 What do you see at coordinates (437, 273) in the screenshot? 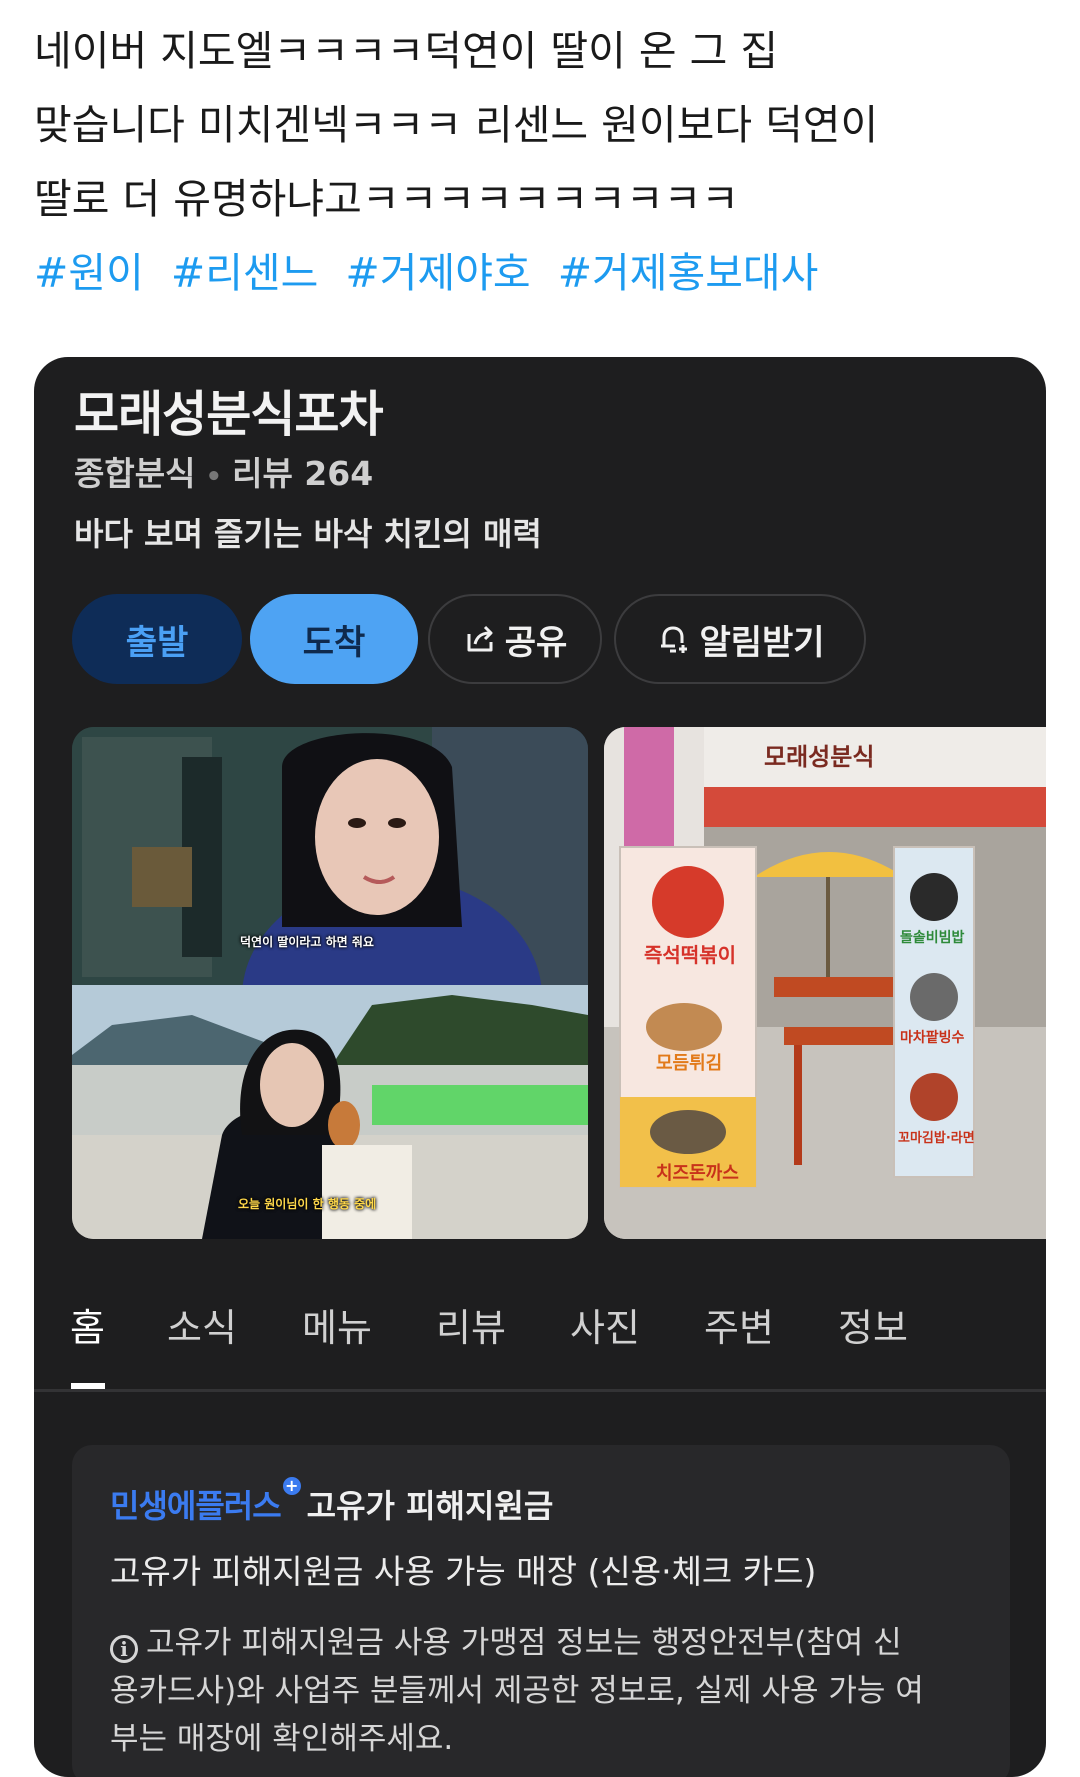
I see `hashtag-link: #거제야호` at bounding box center [437, 273].